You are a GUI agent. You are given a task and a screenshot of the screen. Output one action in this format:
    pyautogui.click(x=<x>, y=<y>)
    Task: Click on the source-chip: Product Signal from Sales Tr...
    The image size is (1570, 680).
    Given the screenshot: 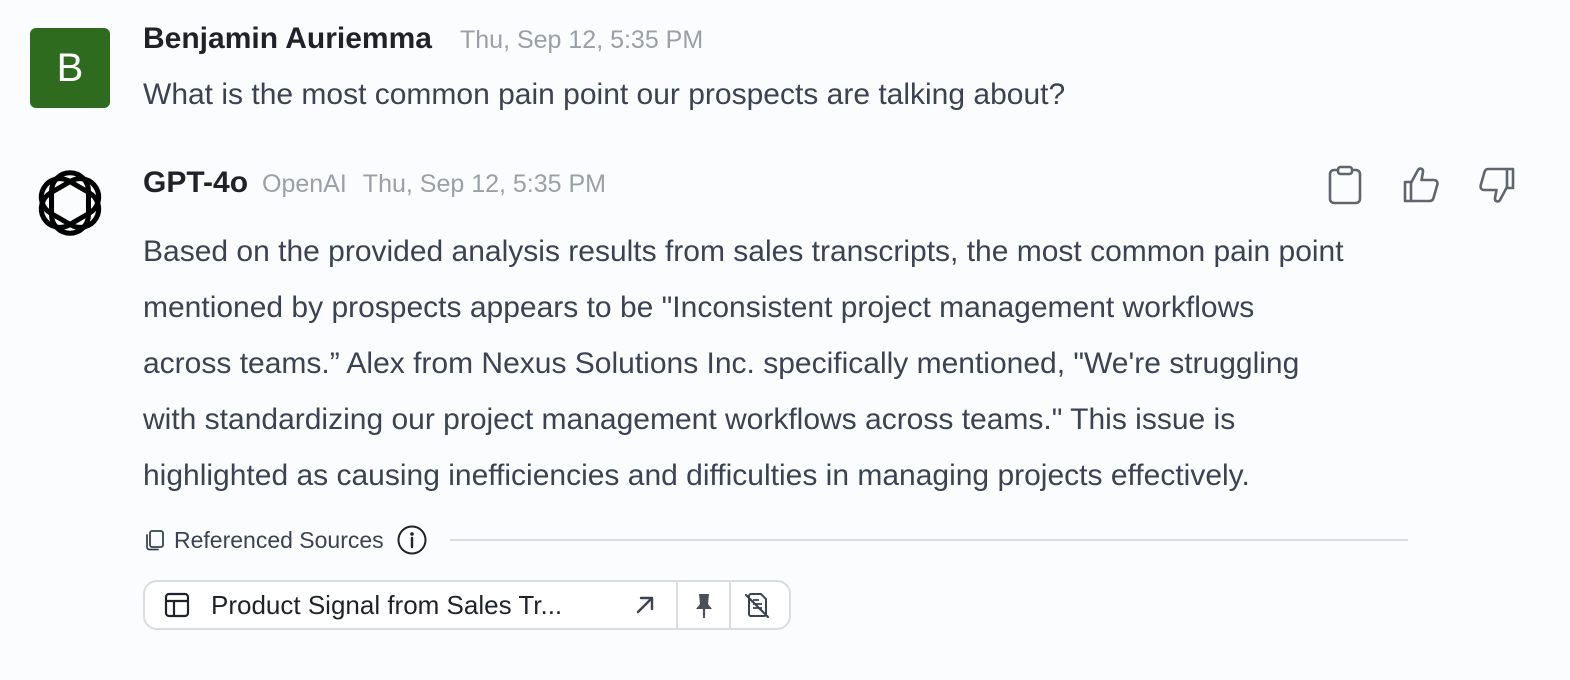 What is the action you would take?
    pyautogui.click(x=467, y=605)
    